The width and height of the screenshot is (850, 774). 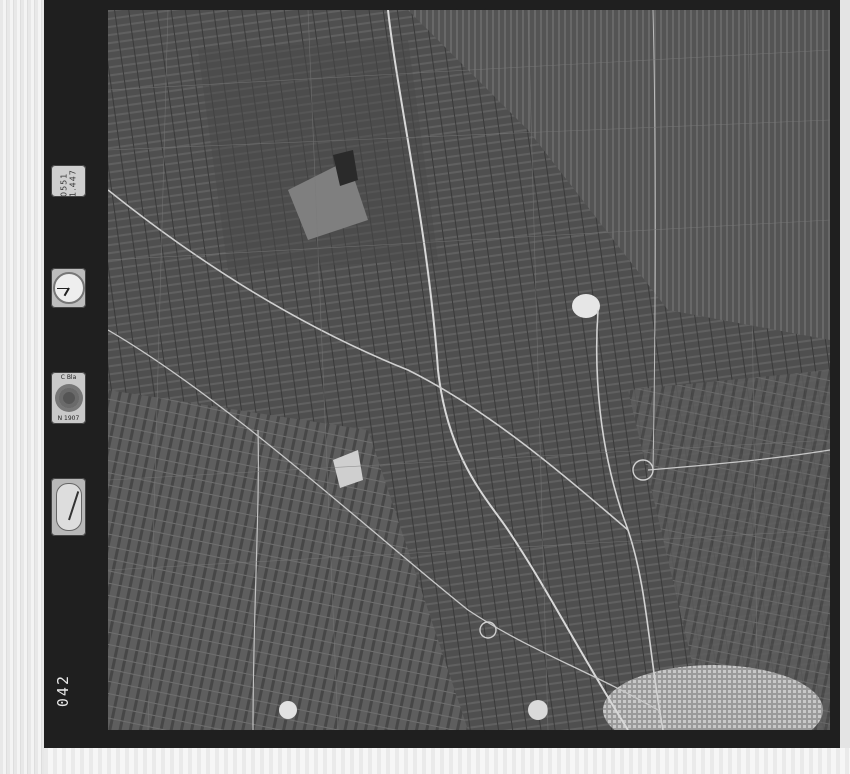 What do you see at coordinates (73, 506) in the screenshot?
I see `gauge-needle` at bounding box center [73, 506].